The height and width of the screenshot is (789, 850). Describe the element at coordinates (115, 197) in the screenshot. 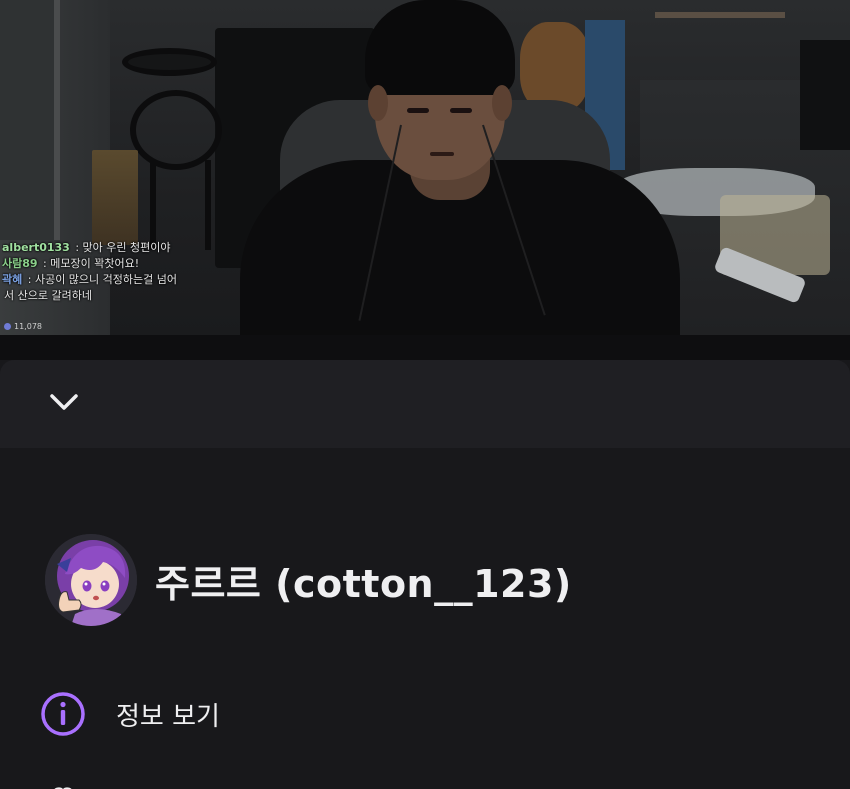

I see `background-box` at that location.